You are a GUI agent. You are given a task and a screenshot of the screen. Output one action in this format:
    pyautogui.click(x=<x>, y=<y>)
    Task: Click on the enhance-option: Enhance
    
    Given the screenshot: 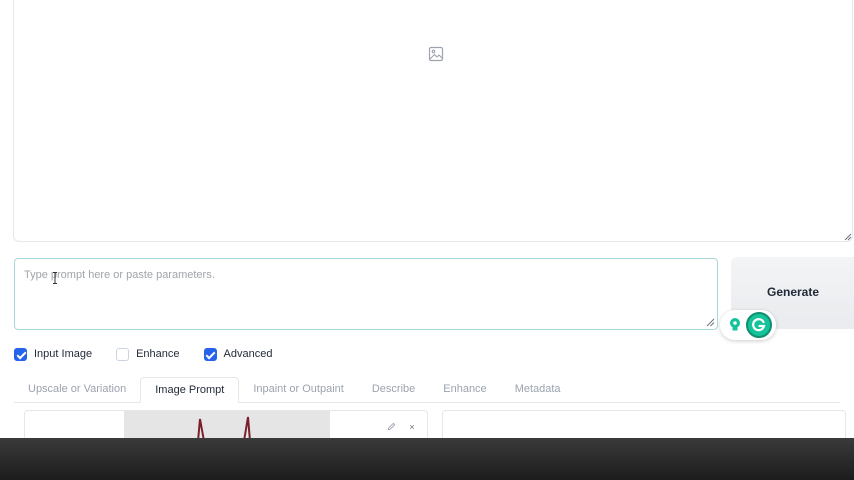 What is the action you would take?
    pyautogui.click(x=148, y=354)
    